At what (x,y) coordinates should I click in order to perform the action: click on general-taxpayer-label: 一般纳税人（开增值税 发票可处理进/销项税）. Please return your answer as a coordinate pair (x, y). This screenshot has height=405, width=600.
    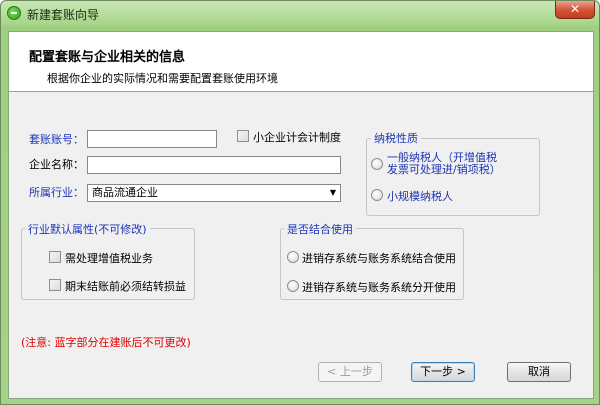
    Looking at the image, I should click on (444, 164).